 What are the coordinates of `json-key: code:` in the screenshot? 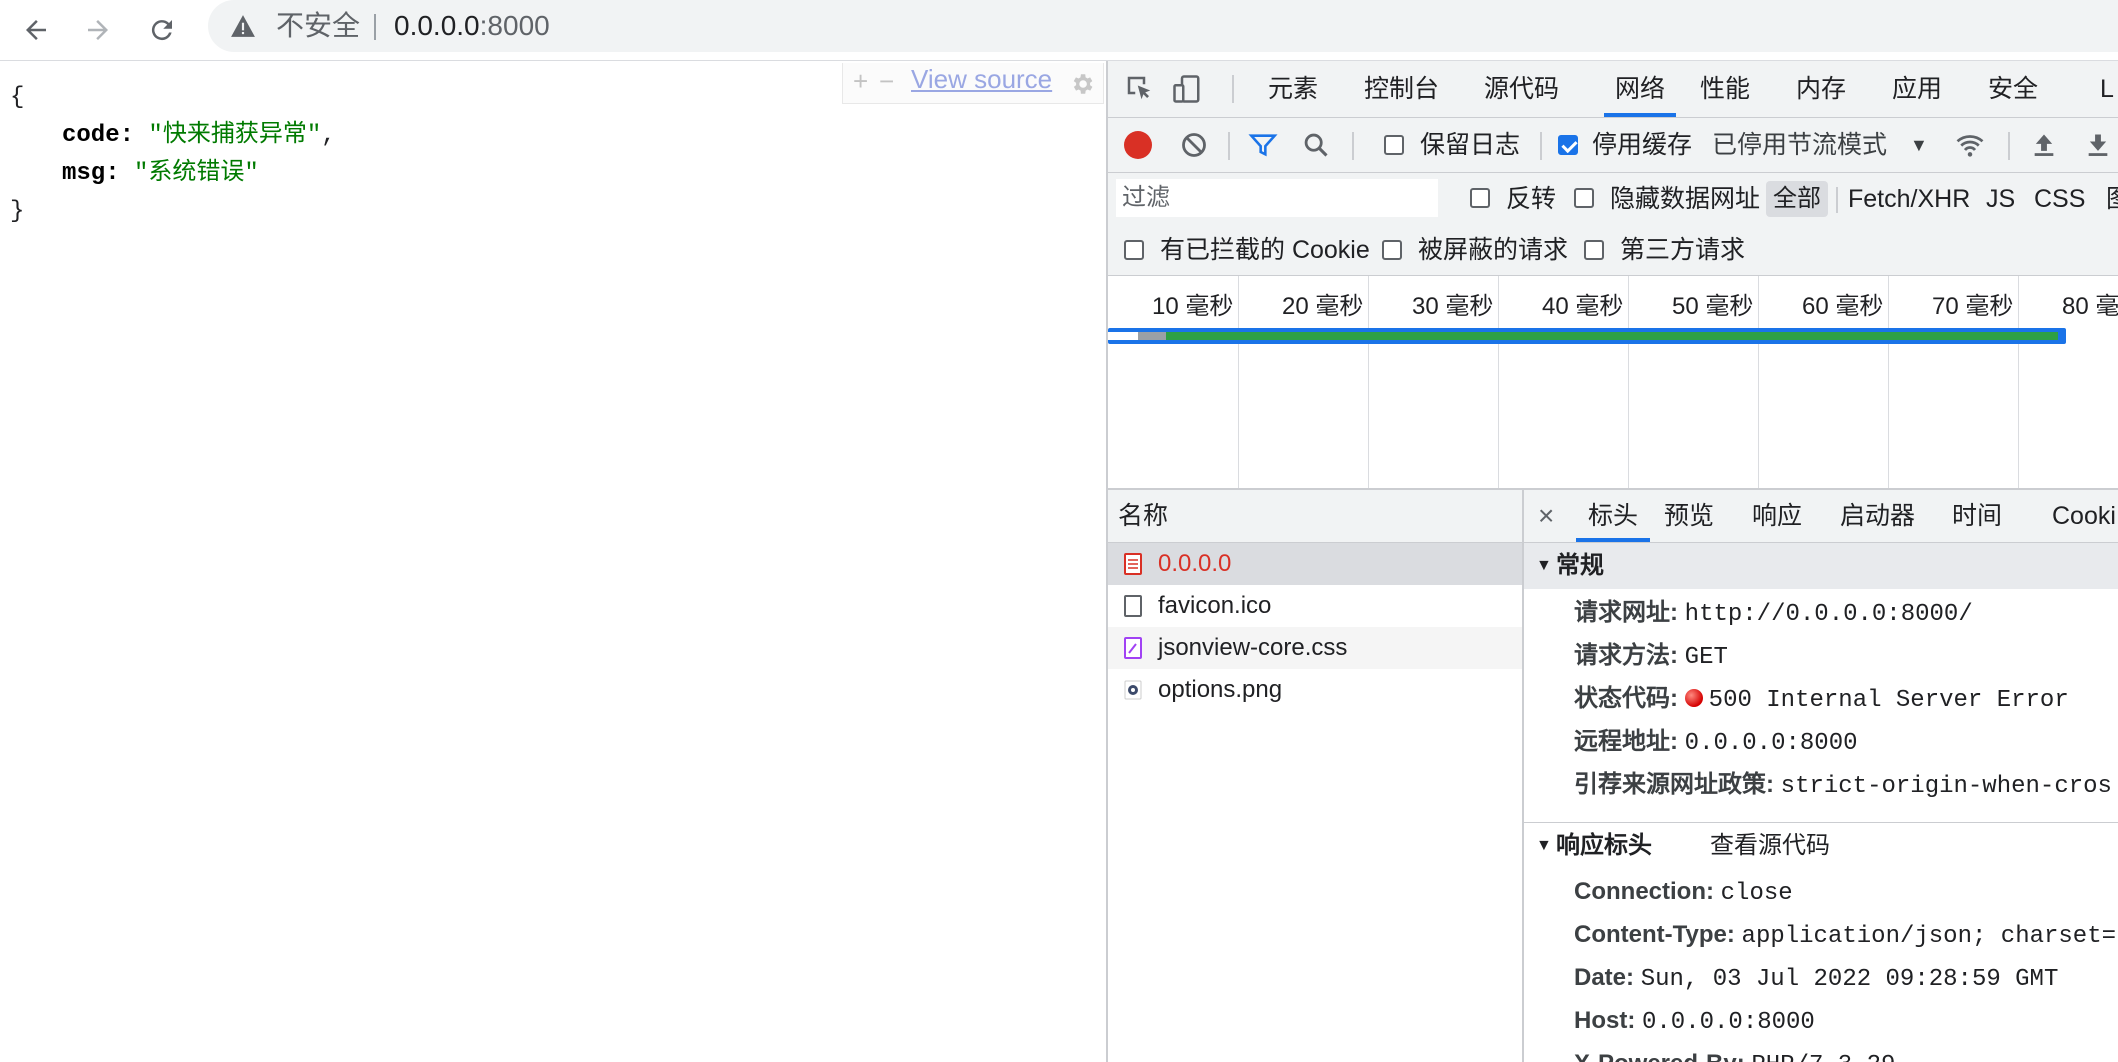 It's located at (98, 135).